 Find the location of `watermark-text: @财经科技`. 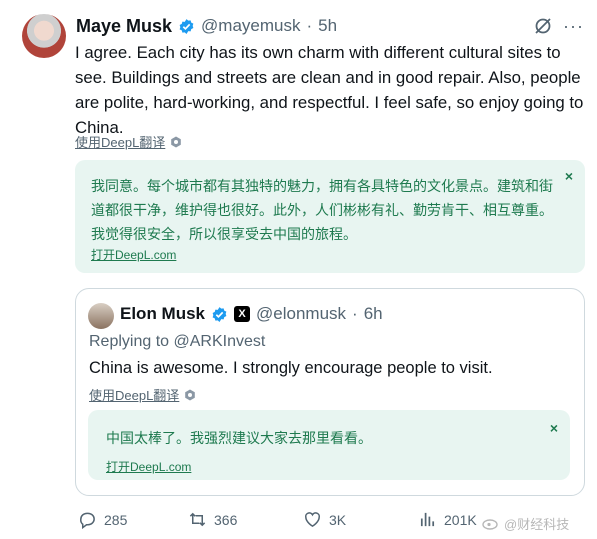

watermark-text: @财经科技 is located at coordinates (537, 524).